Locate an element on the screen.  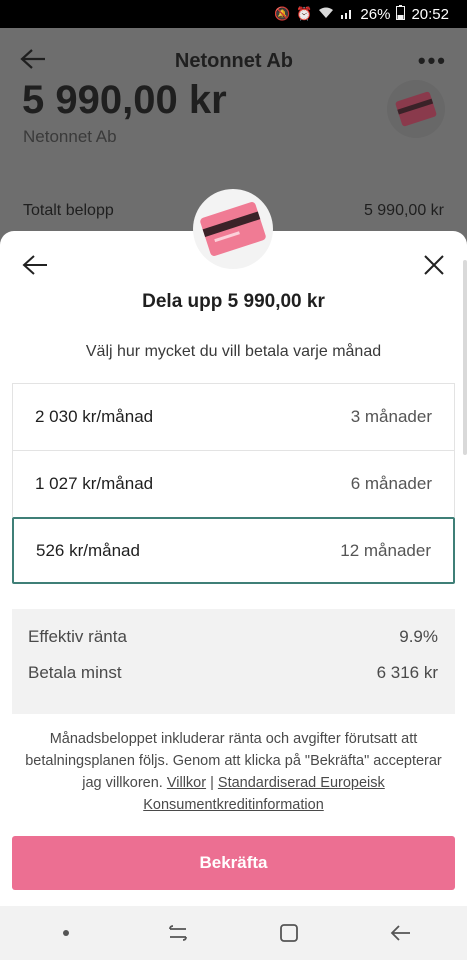
system-back-button is located at coordinates (401, 933).